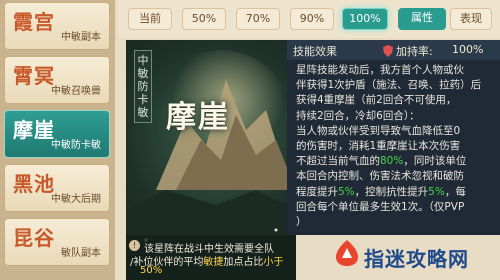 The width and height of the screenshot is (500, 280). What do you see at coordinates (34, 184) in the screenshot?
I see `formation-title: 黑池` at bounding box center [34, 184].